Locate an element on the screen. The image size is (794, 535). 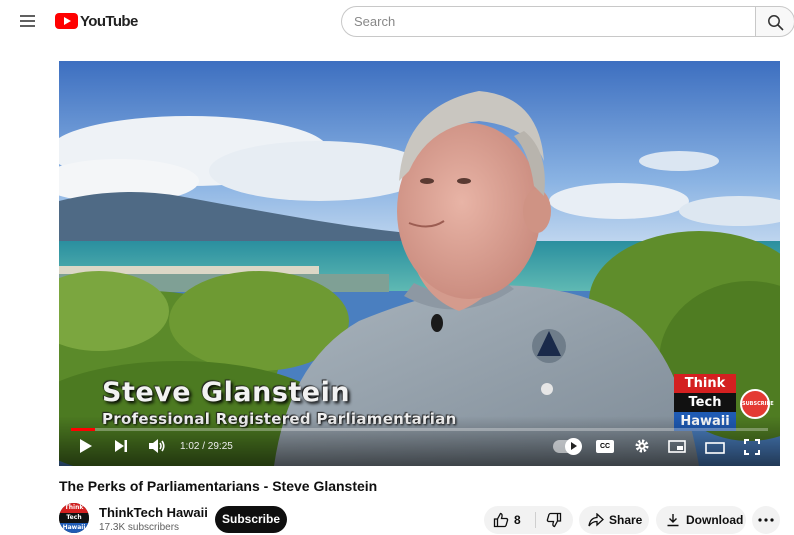
share-label: Share is located at coordinates (626, 520).